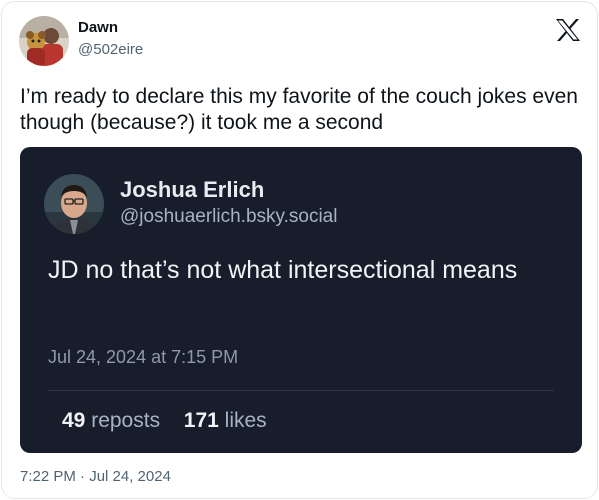 The image size is (599, 500). I want to click on quoted-author-name: Joshua Erlich, so click(192, 190).